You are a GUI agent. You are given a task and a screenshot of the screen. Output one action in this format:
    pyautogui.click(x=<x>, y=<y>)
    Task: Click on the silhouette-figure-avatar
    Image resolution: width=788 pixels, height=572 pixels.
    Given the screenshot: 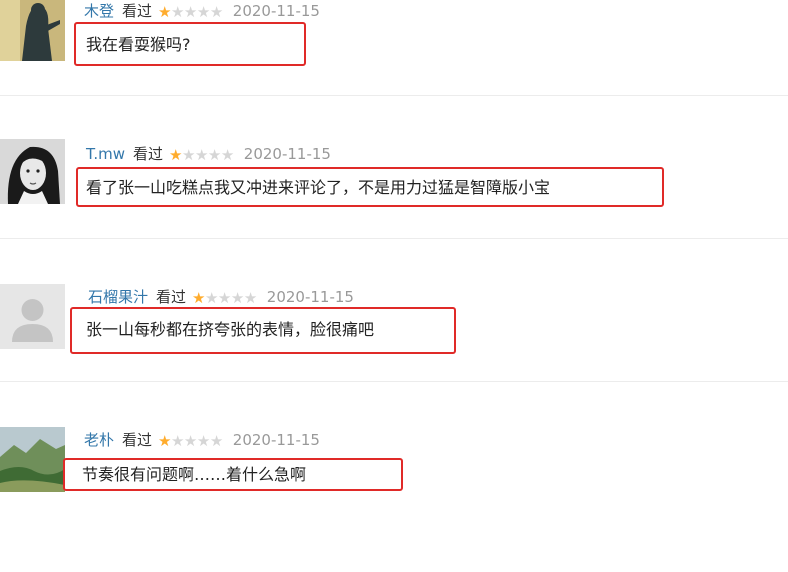 What is the action you would take?
    pyautogui.click(x=32, y=30)
    